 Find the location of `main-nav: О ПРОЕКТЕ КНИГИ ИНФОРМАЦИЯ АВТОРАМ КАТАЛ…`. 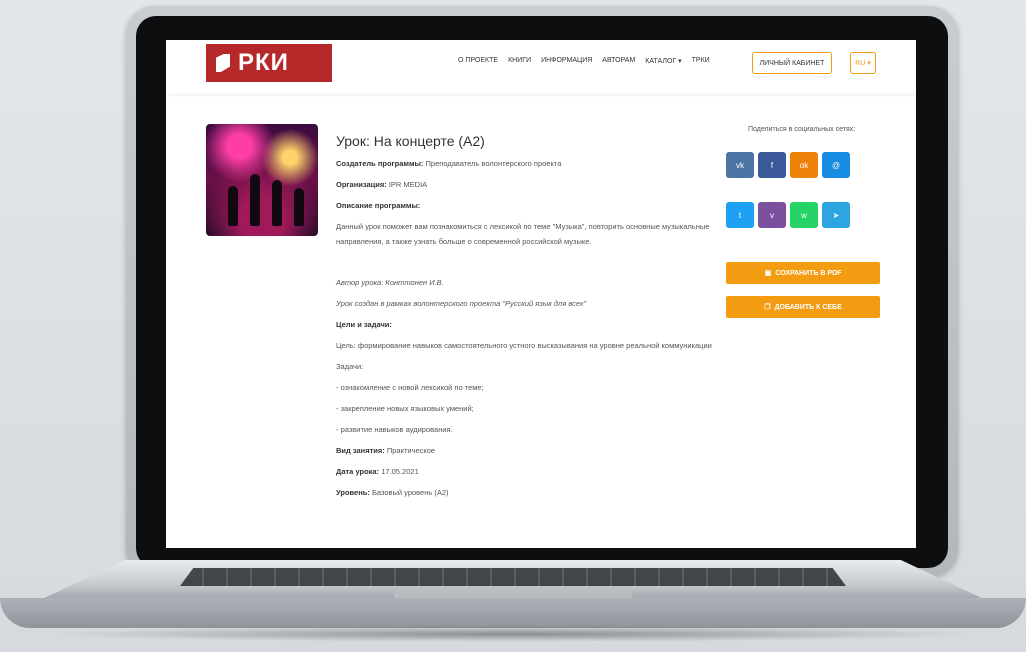

main-nav: О ПРОЕКТЕ КНИГИ ИНФОРМАЦИЯ АВТОРАМ КАТАЛ… is located at coordinates (584, 61).